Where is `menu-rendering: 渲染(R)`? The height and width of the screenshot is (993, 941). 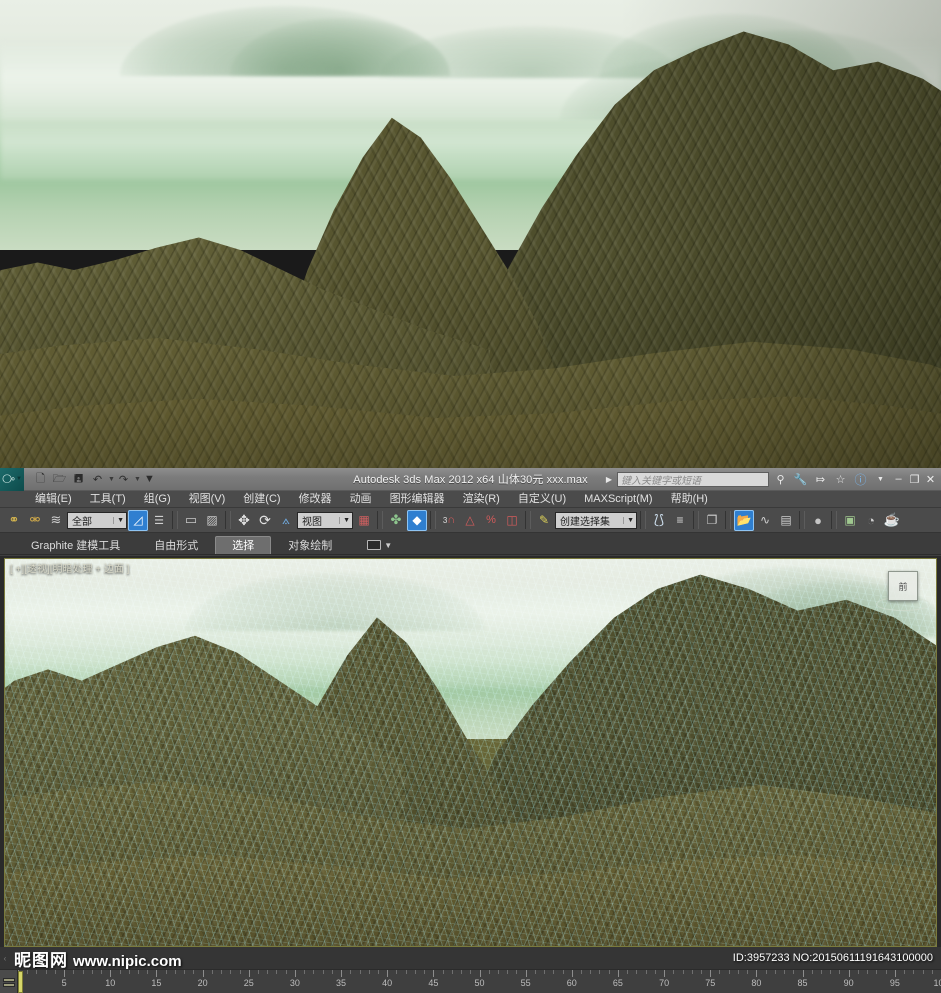 menu-rendering: 渲染(R) is located at coordinates (481, 499).